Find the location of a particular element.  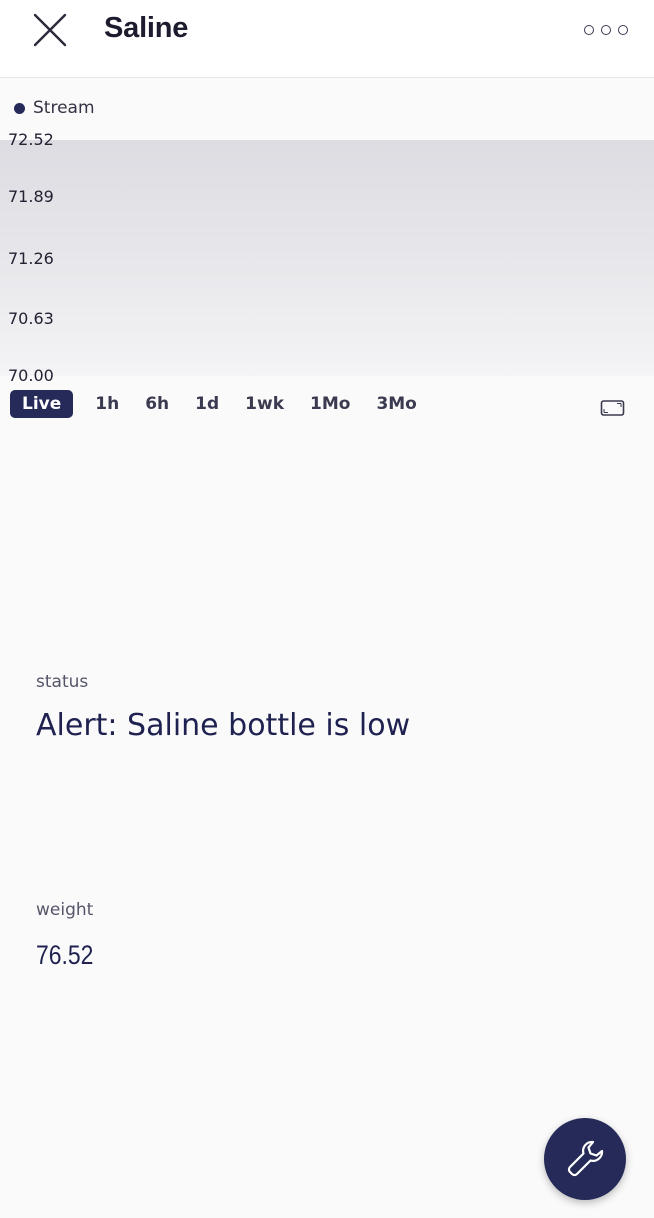

expand-icon is located at coordinates (612, 408).